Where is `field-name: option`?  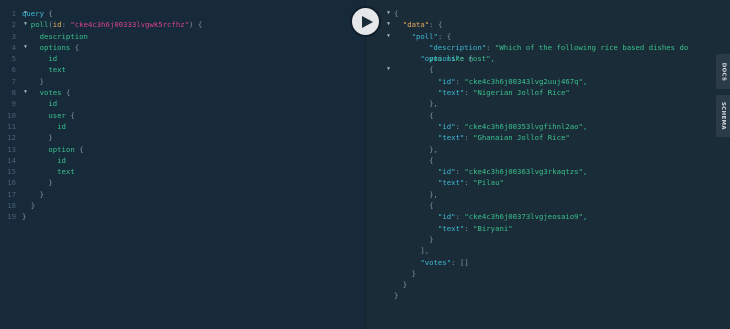
field-name: option is located at coordinates (61, 149).